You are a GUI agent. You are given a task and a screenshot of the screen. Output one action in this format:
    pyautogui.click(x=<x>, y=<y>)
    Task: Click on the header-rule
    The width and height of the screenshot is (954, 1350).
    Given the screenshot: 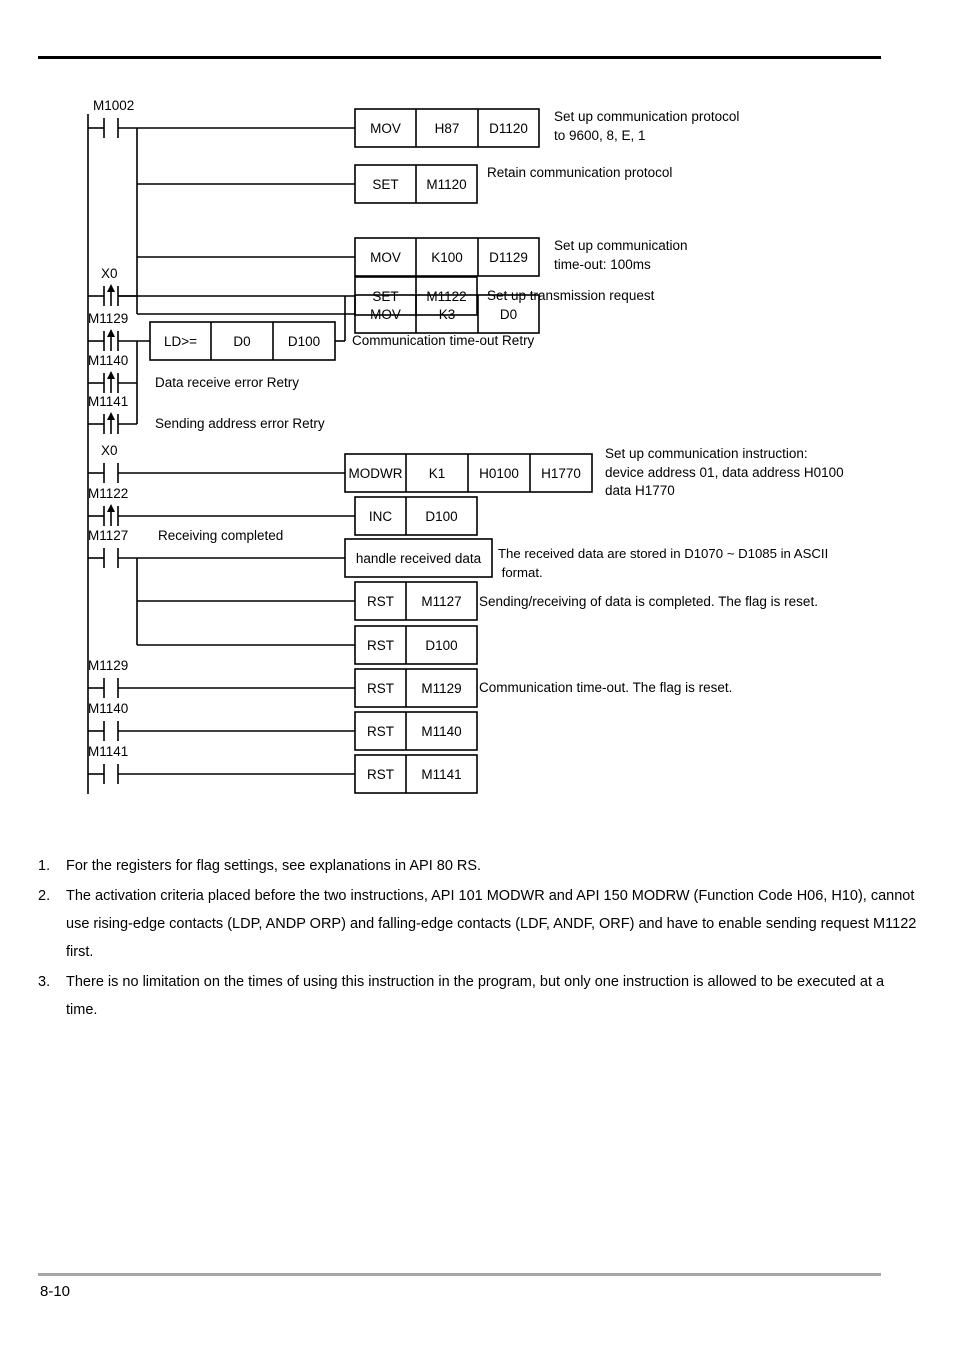 What is the action you would take?
    pyautogui.click(x=459, y=57)
    